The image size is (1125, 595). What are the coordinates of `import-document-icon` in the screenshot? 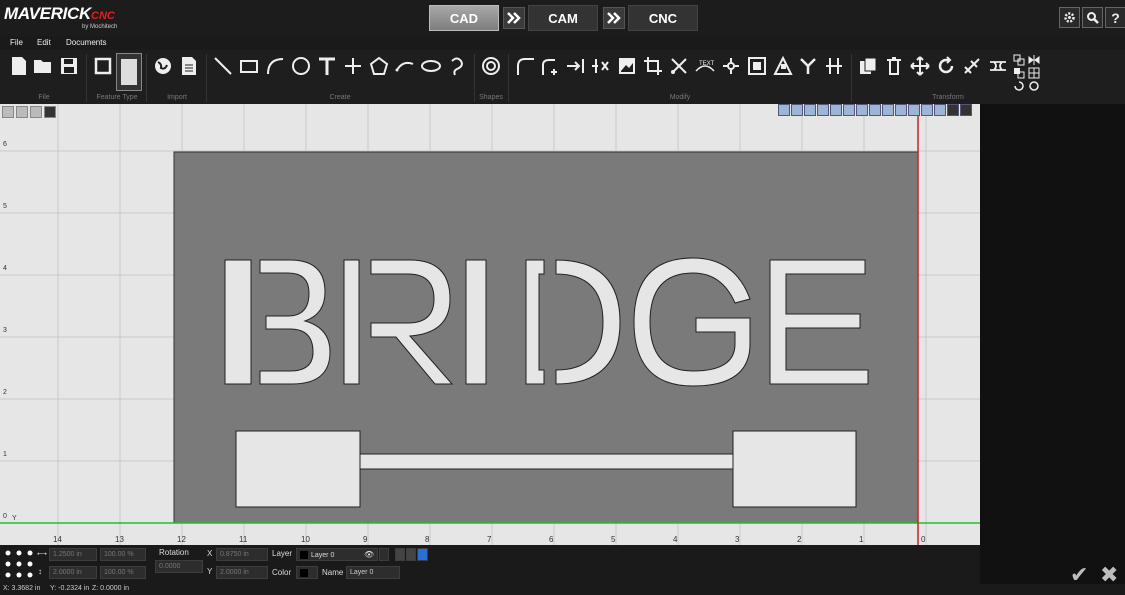 It's located at (189, 66).